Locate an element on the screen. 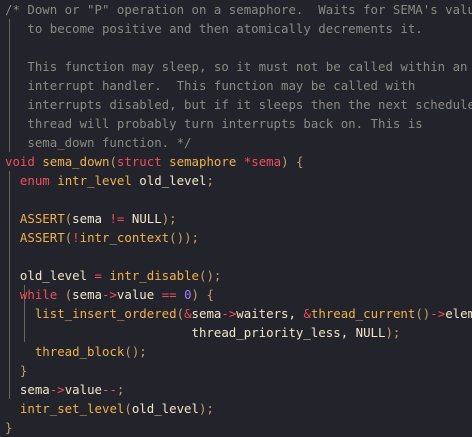  code-line: sema_down function. */ is located at coordinates (98, 142).